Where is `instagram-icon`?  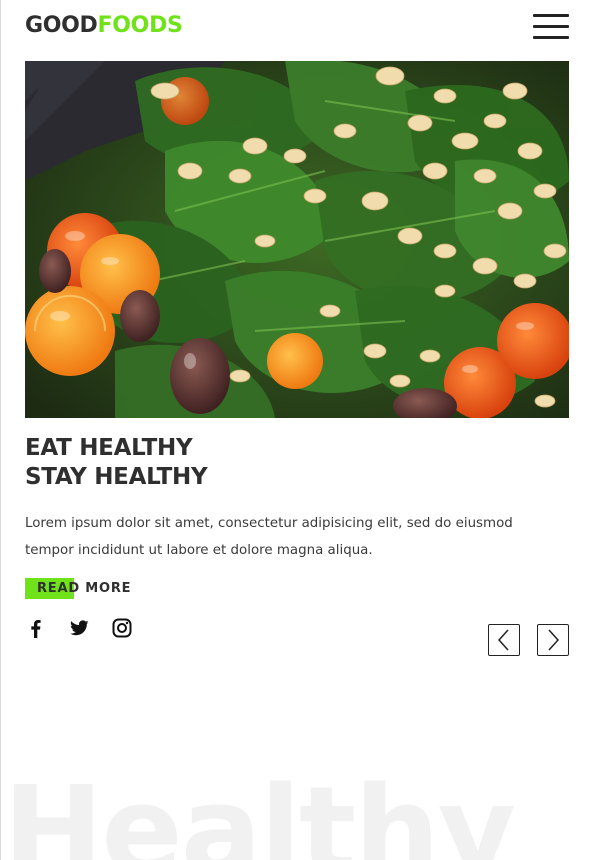
instagram-icon is located at coordinates (122, 628).